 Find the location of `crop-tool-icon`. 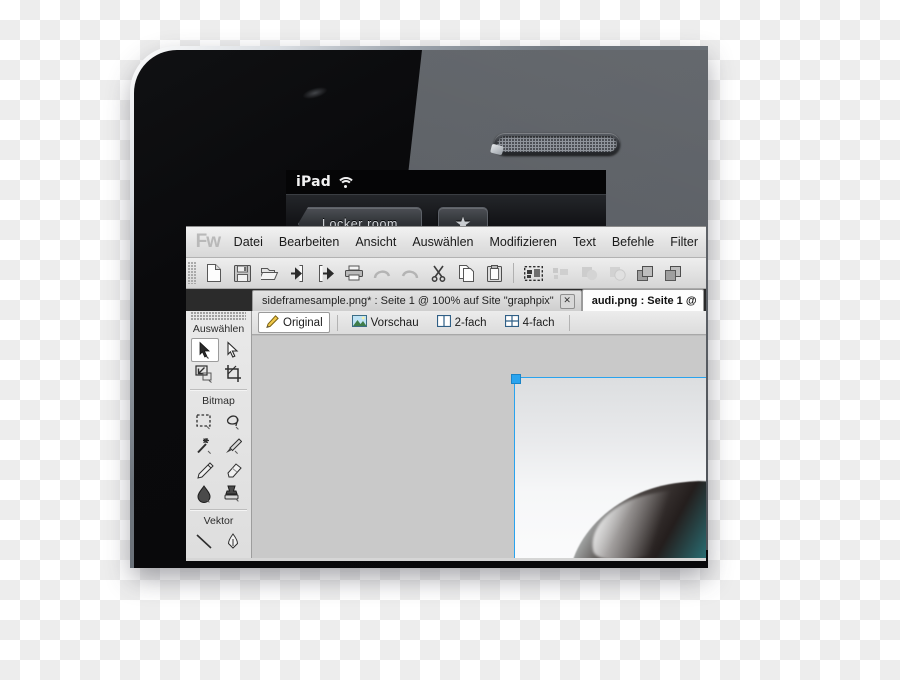

crop-tool-icon is located at coordinates (233, 374).